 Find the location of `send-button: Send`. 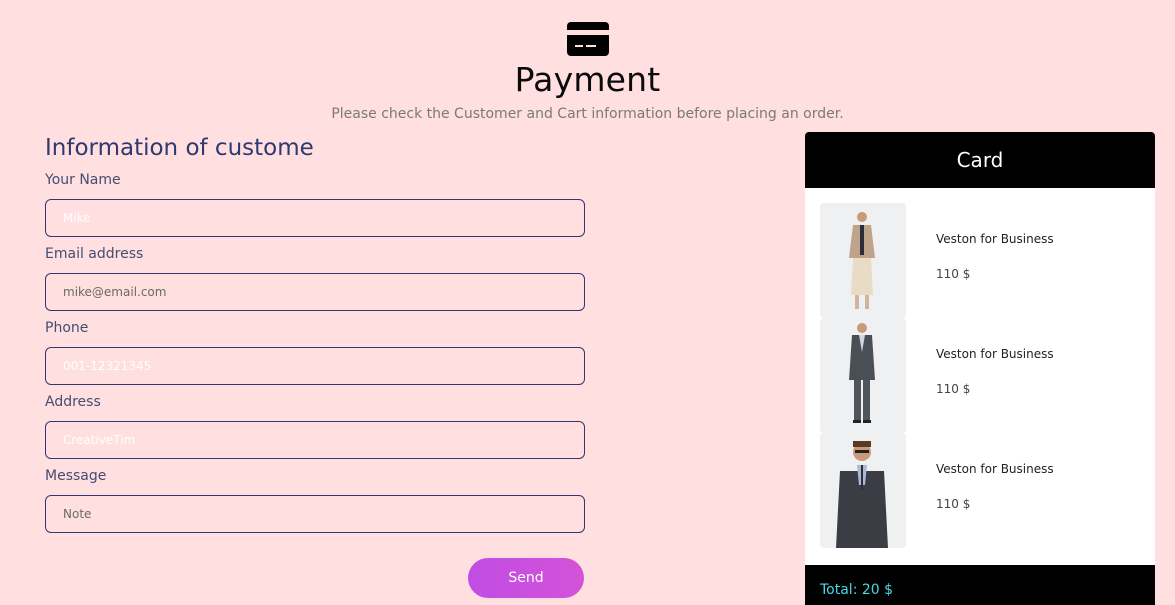

send-button: Send is located at coordinates (526, 578).